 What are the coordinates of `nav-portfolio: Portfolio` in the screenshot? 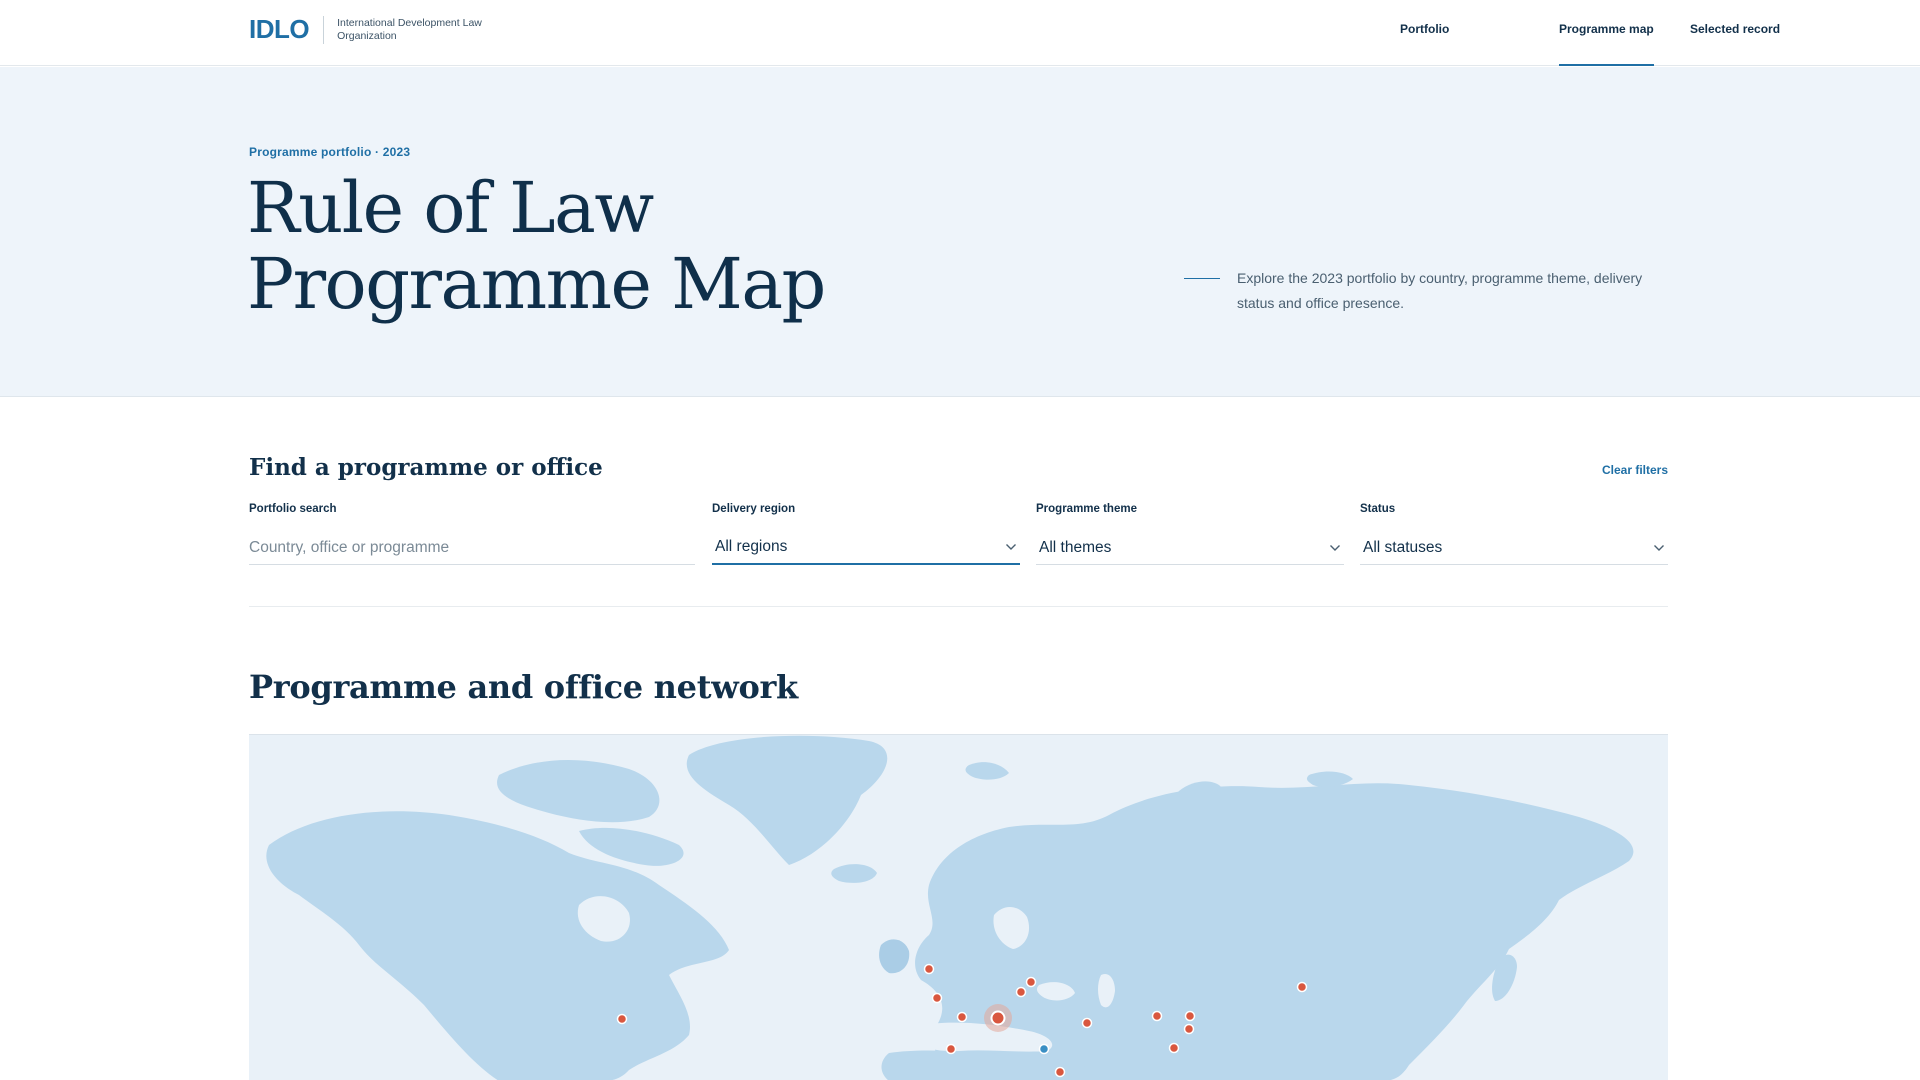 It's located at (1424, 29).